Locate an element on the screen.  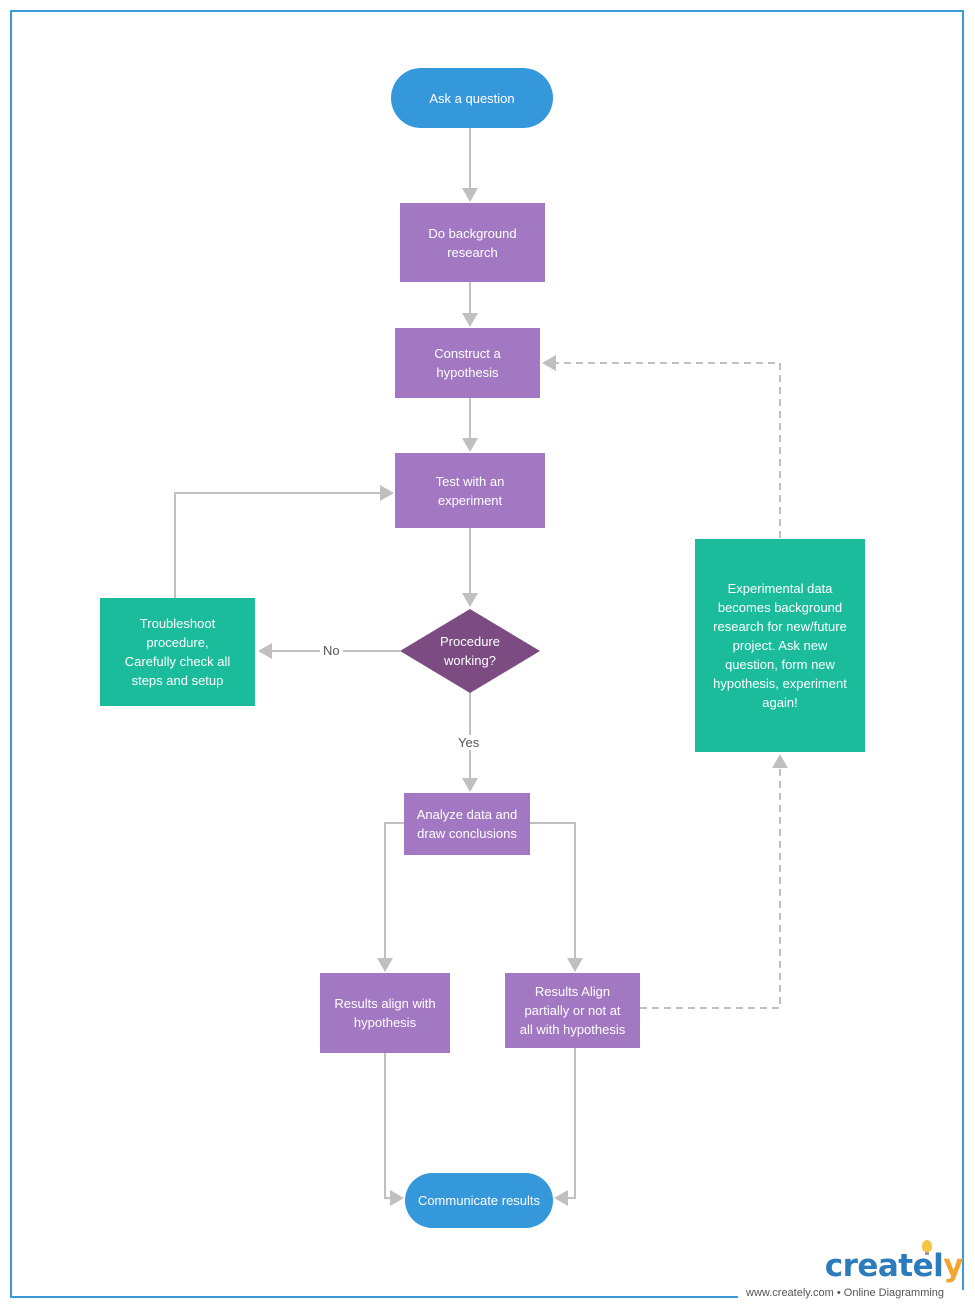
edge-partial-to-communicate is located at coordinates (565, 1127).